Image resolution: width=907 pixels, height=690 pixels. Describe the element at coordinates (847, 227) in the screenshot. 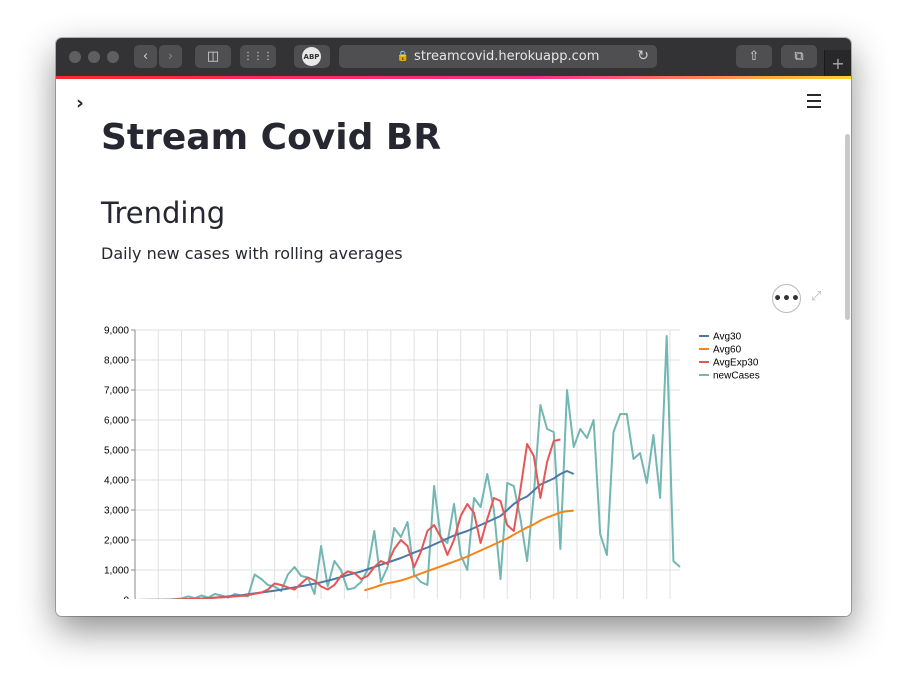

I see `scrollbar` at that location.